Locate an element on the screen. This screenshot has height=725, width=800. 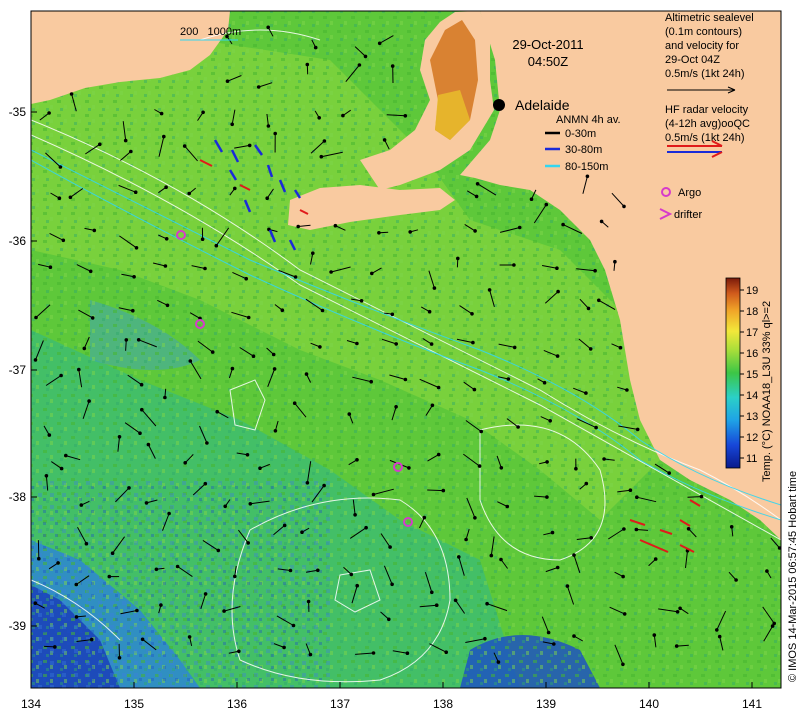
x-tick-label: 137 is located at coordinates (340, 704).